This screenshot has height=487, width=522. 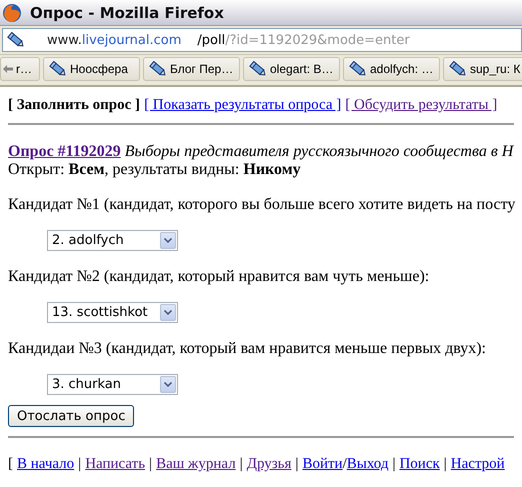 I want to click on question-label: Кандидаи №3 (кандидат, который вам нравится меньше первых двух):, so click(x=247, y=349).